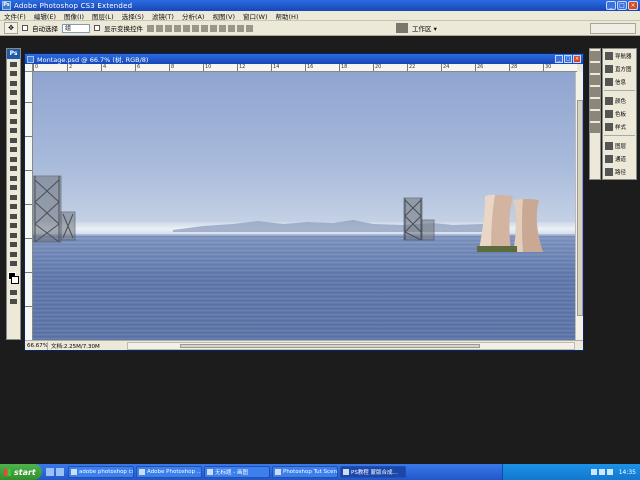 This screenshot has height=480, width=640. What do you see at coordinates (163, 16) in the screenshot?
I see `menu-filter: 滤镜(T)` at bounding box center [163, 16].